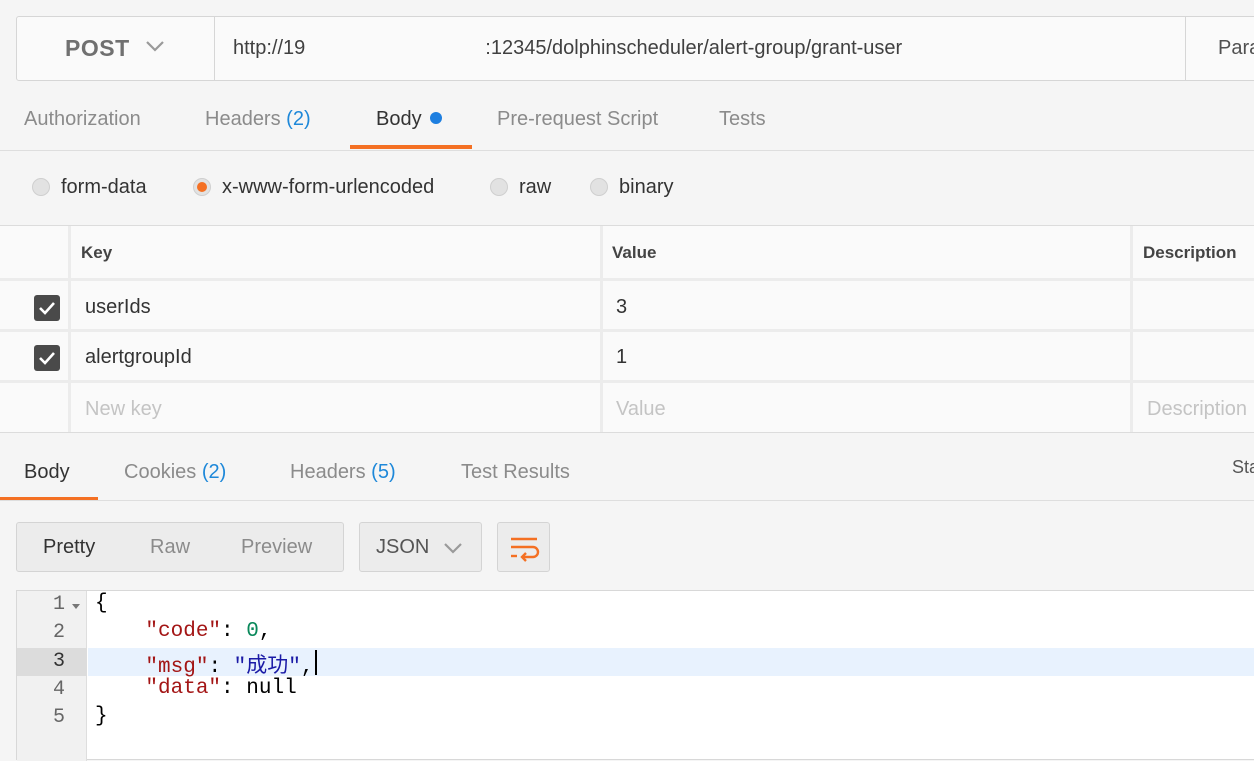 The height and width of the screenshot is (761, 1254). Describe the element at coordinates (123, 409) in the screenshot. I see `new-key-input: New key` at that location.